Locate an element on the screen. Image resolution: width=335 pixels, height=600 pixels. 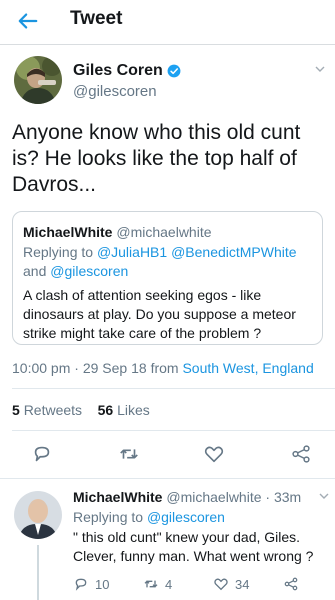
reply-author-name: MichaelWhite is located at coordinates (117, 497).